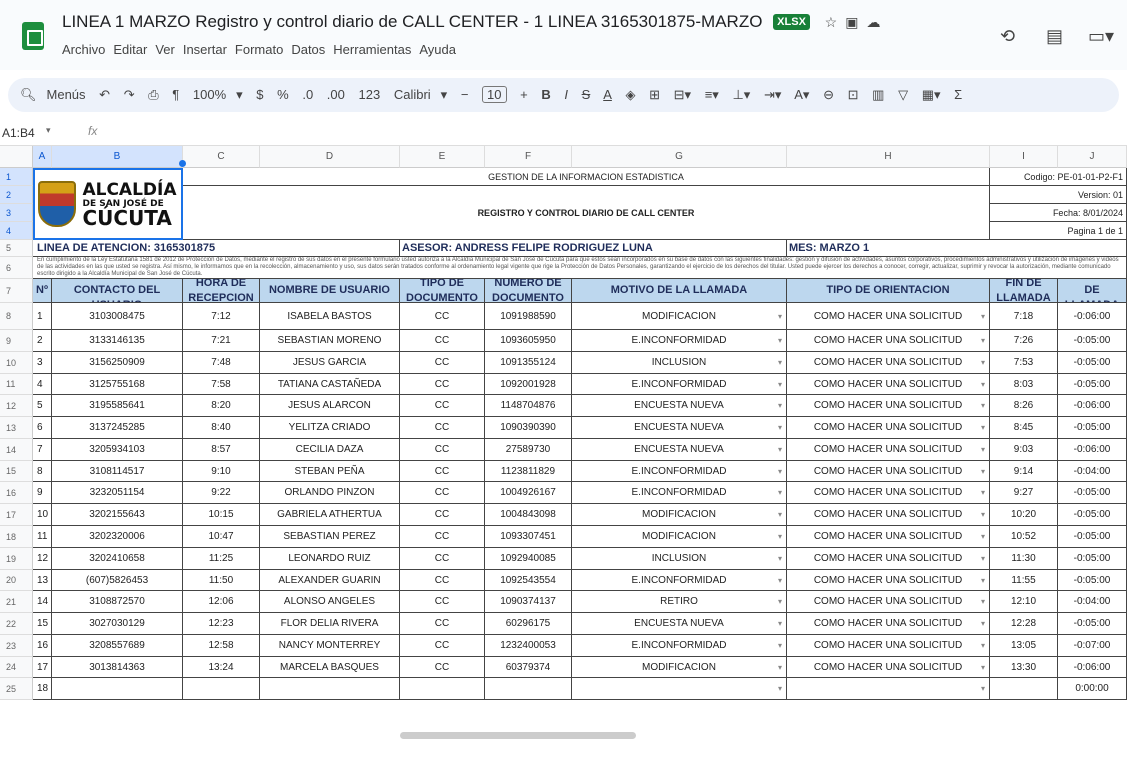 The image size is (1127, 758). What do you see at coordinates (16, 157) in the screenshot?
I see `select-all-corner` at bounding box center [16, 157].